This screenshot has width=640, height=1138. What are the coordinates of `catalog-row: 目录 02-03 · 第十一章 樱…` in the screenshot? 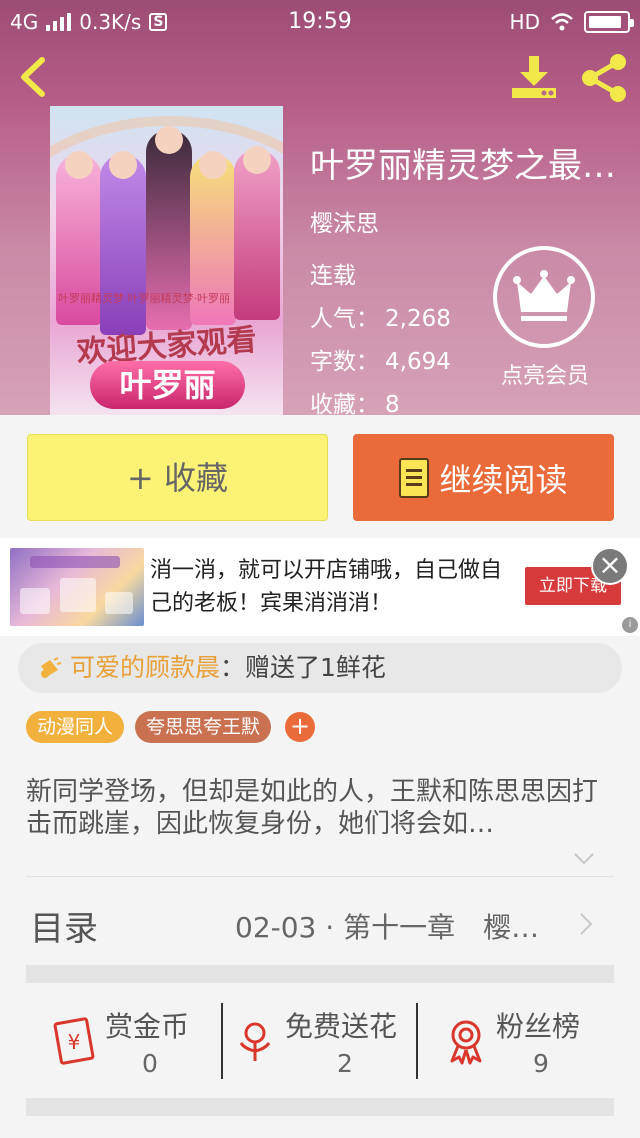 It's located at (320, 921).